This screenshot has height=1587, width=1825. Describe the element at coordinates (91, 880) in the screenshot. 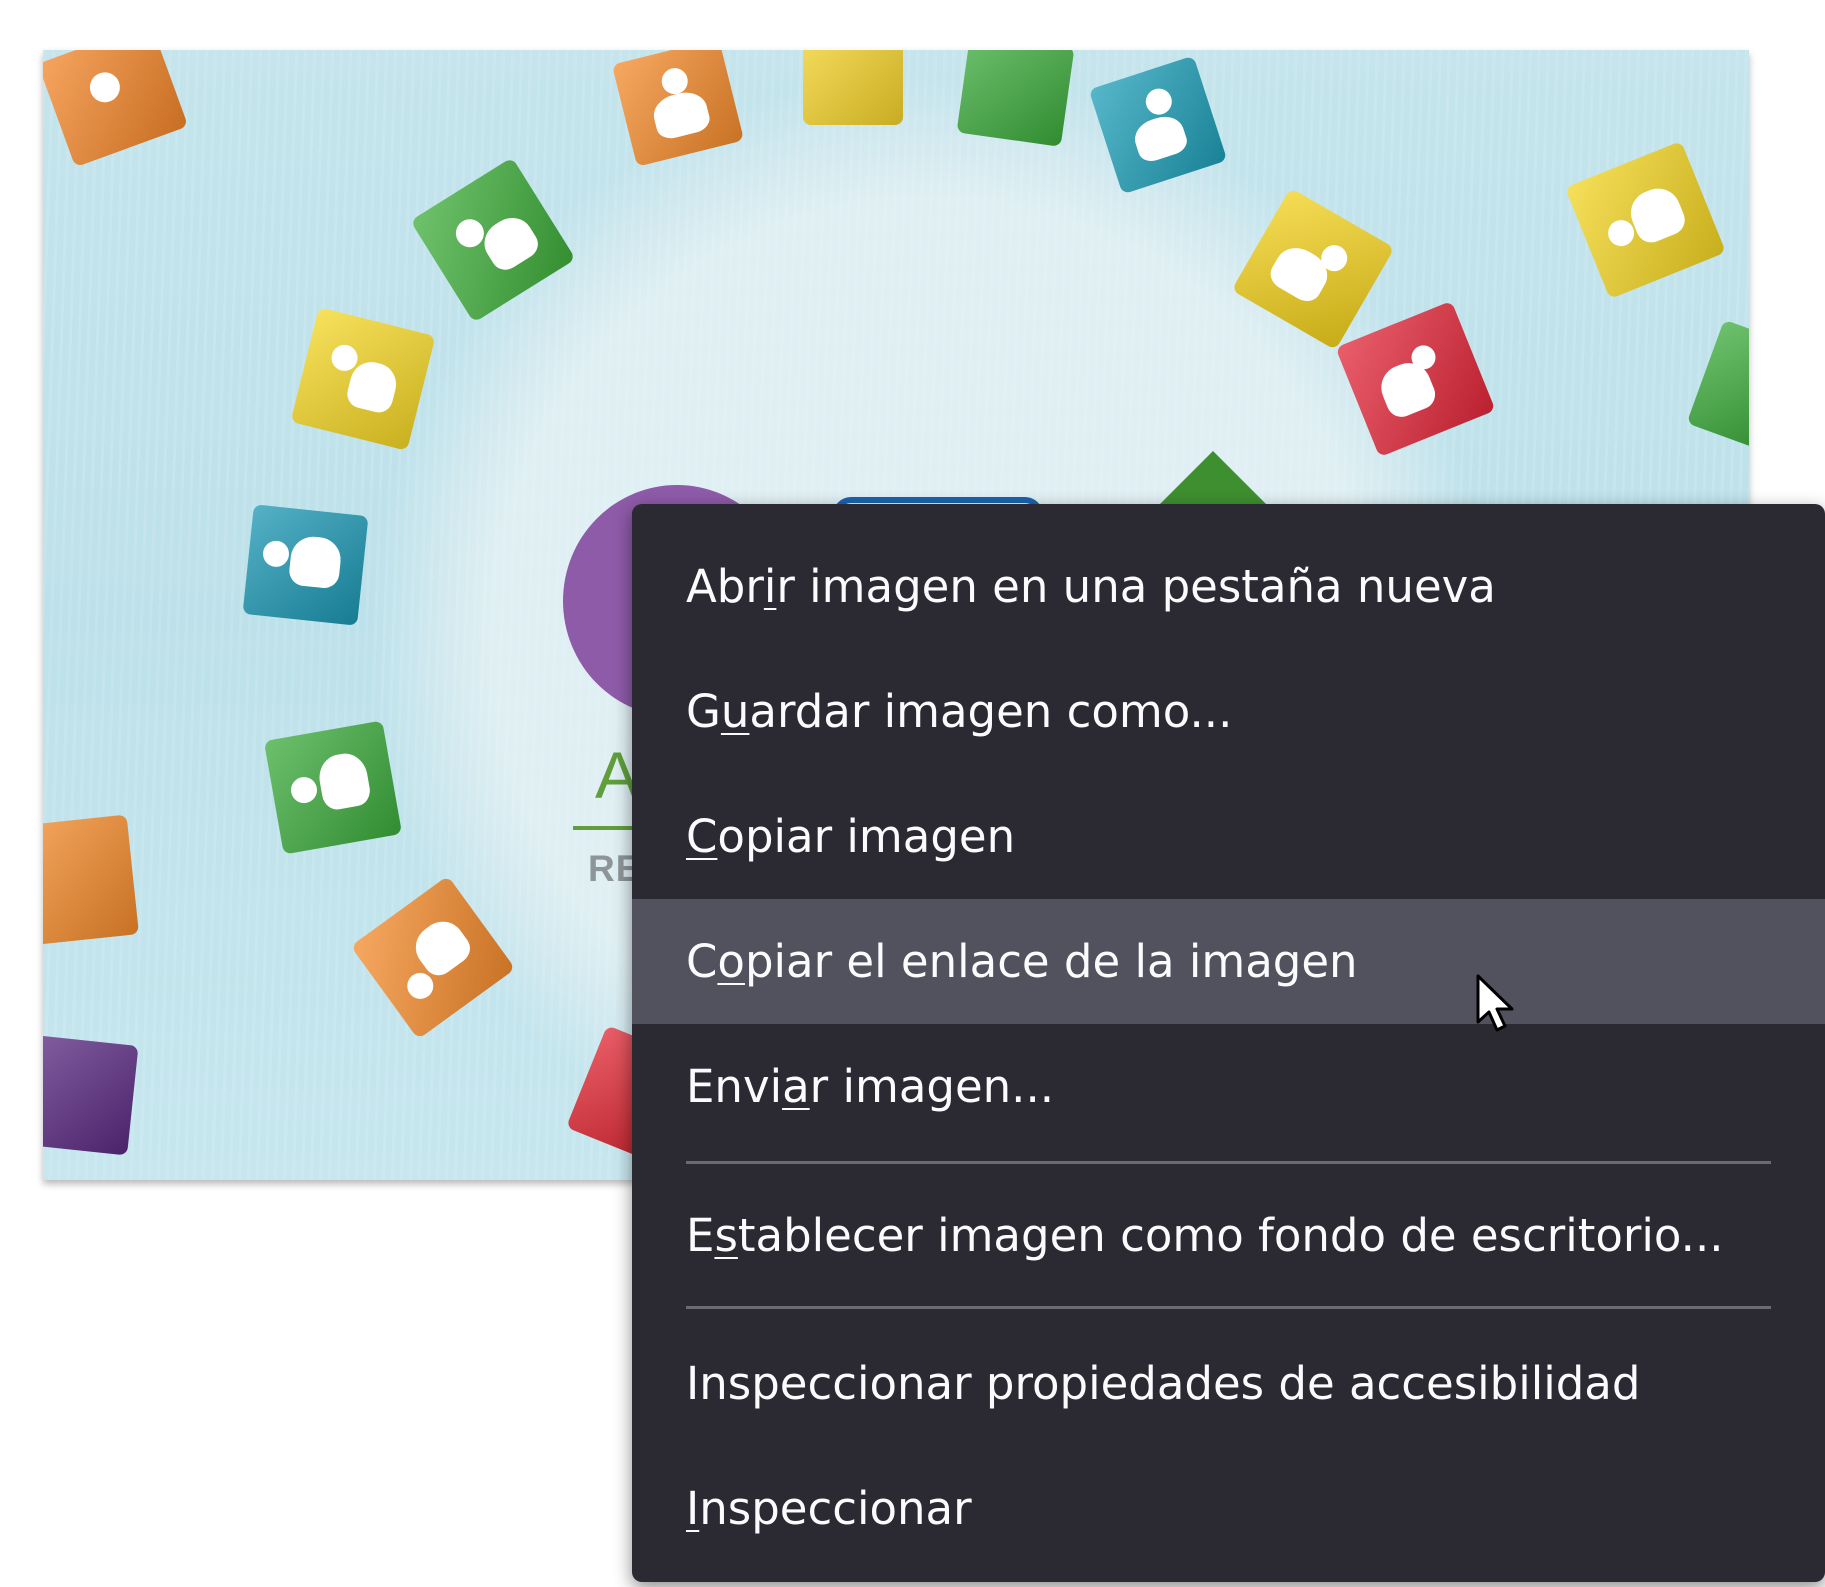

I see `cube-orange` at that location.